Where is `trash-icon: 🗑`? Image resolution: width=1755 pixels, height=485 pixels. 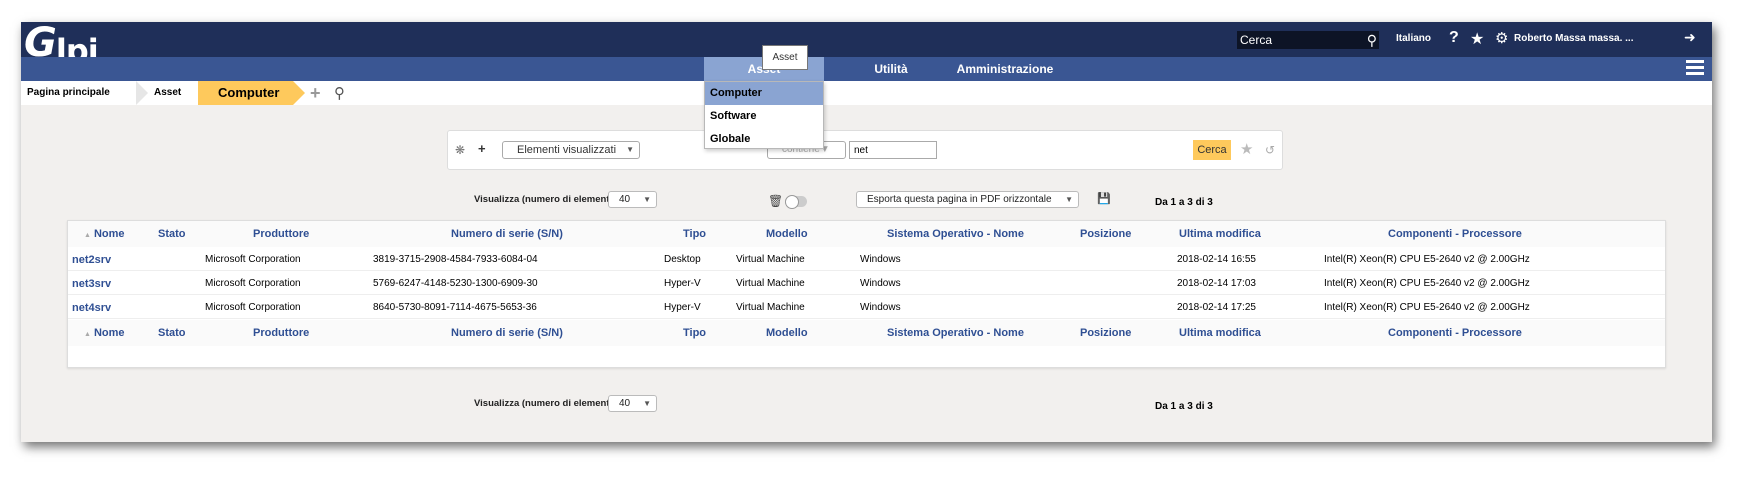
trash-icon: 🗑 is located at coordinates (775, 201).